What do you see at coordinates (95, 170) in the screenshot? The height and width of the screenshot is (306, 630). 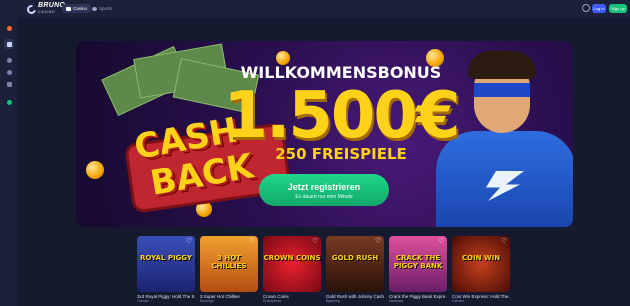 I see `coin-decoration` at bounding box center [95, 170].